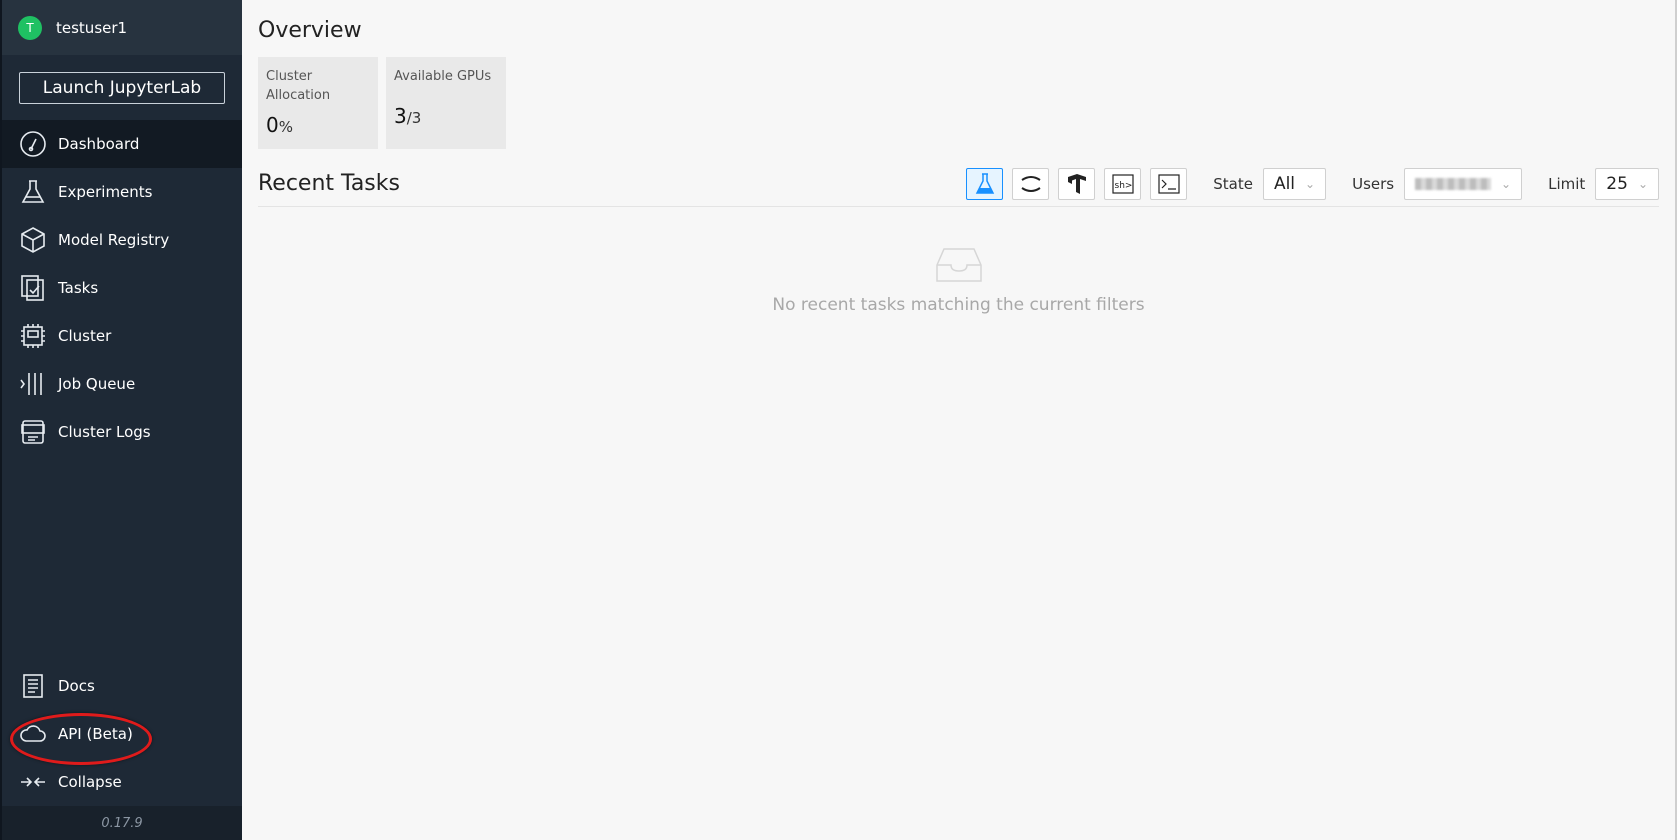  What do you see at coordinates (122, 686) in the screenshot?
I see `sidebar-item-docs: Docs` at bounding box center [122, 686].